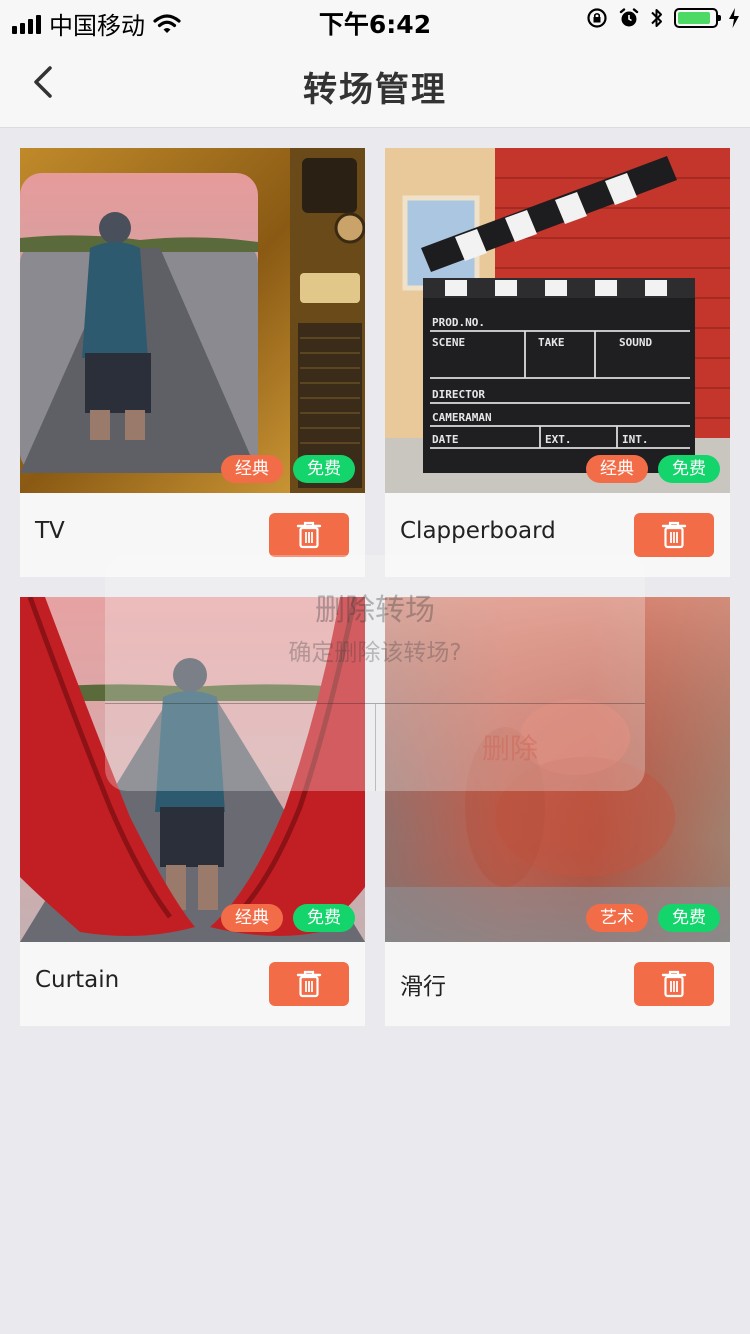 This screenshot has height=1334, width=750. What do you see at coordinates (448, 342) in the screenshot?
I see `clapper-scene: SCENE` at bounding box center [448, 342].